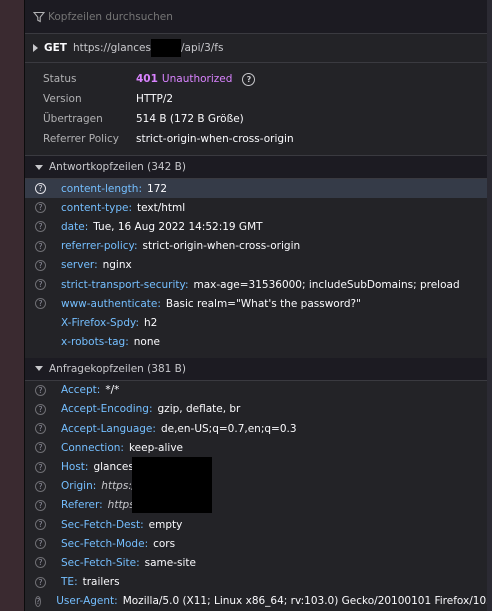 Image resolution: width=492 pixels, height=611 pixels. Describe the element at coordinates (263, 303) in the screenshot. I see `header-value: Basic realm="What's the password?"` at that location.